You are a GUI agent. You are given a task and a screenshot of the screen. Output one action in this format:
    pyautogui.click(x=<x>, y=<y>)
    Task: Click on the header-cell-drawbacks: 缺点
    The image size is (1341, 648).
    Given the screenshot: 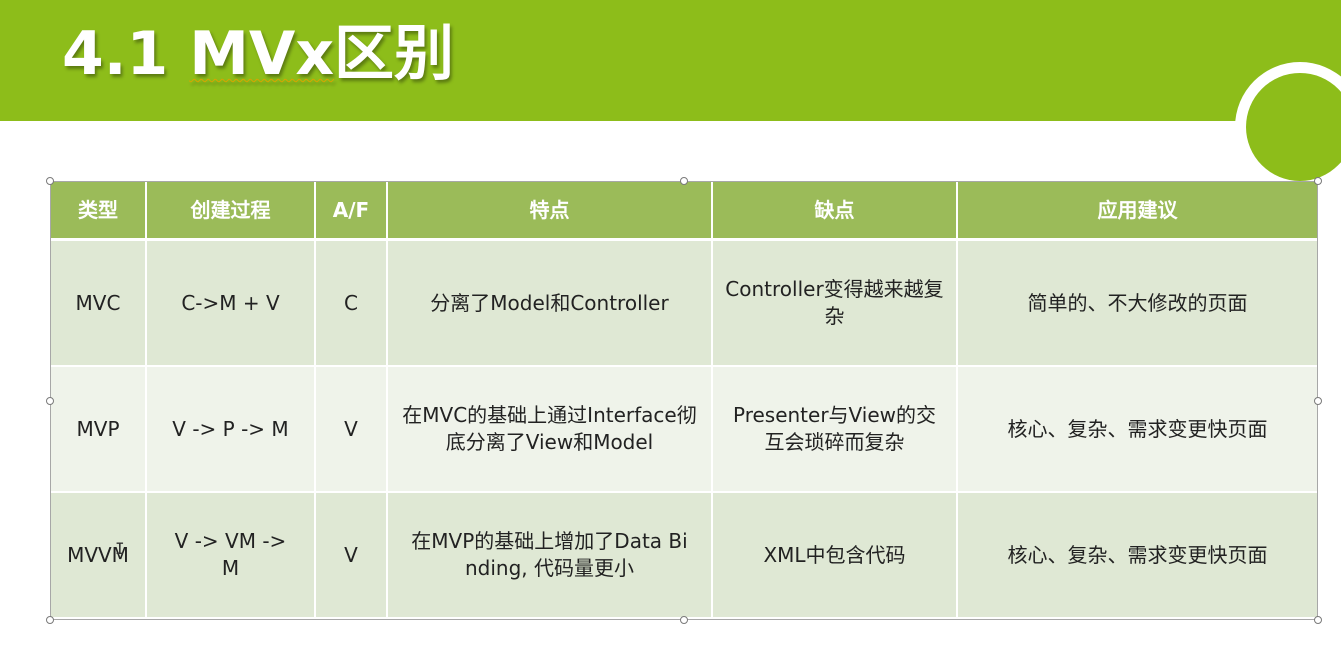 What is the action you would take?
    pyautogui.click(x=835, y=211)
    